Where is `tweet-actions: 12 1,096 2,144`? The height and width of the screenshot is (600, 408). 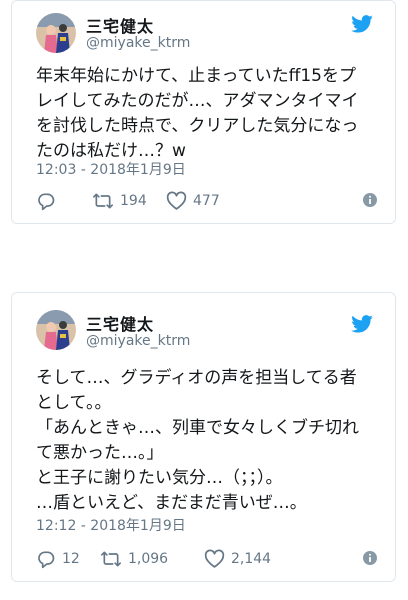
tweet-actions: 12 1,096 2,144 is located at coordinates (206, 559).